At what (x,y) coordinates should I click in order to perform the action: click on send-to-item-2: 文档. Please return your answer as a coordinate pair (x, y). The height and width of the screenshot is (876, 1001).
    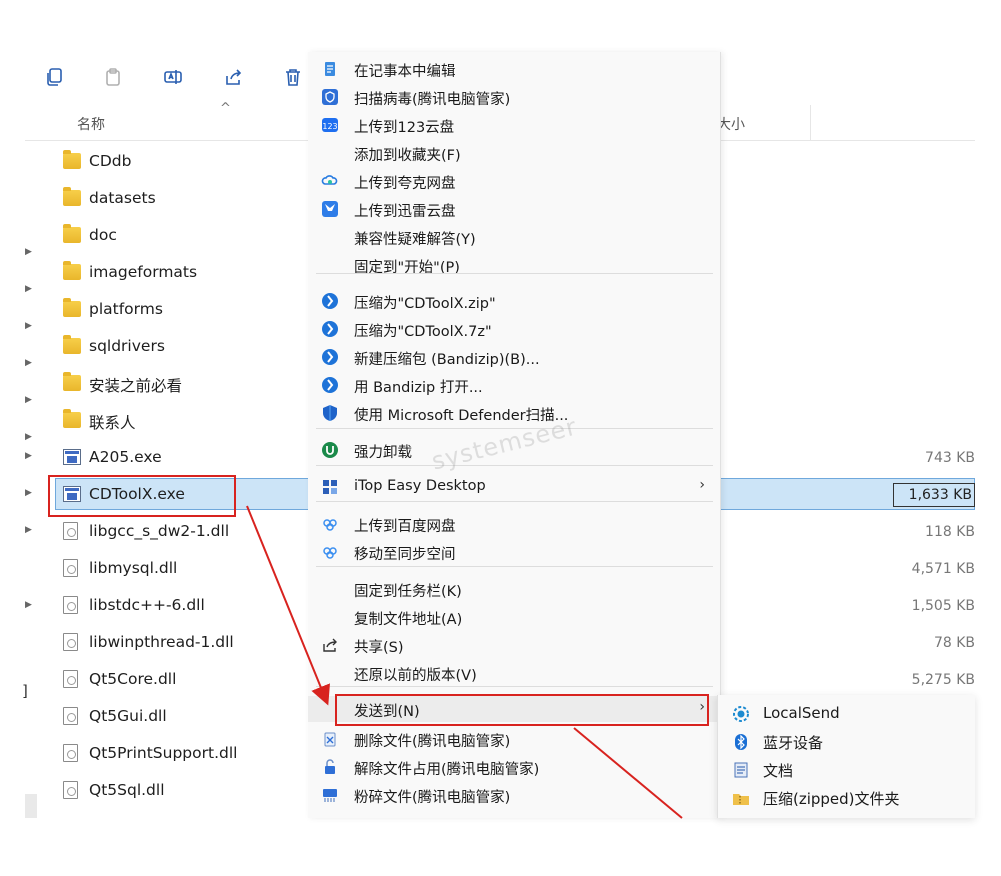
    Looking at the image, I should click on (847, 770).